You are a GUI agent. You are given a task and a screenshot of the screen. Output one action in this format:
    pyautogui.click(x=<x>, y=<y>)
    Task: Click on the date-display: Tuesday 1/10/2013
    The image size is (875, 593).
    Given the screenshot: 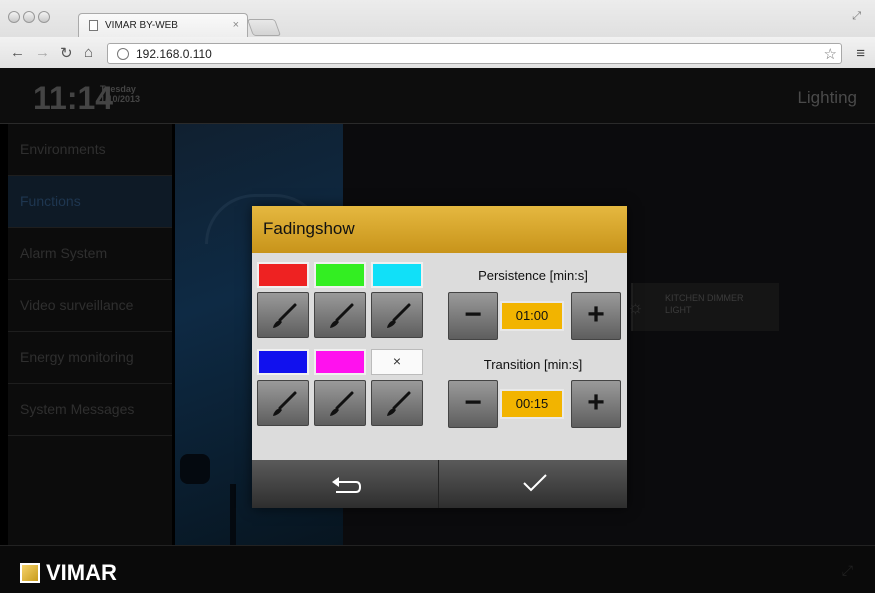 What is the action you would take?
    pyautogui.click(x=120, y=94)
    